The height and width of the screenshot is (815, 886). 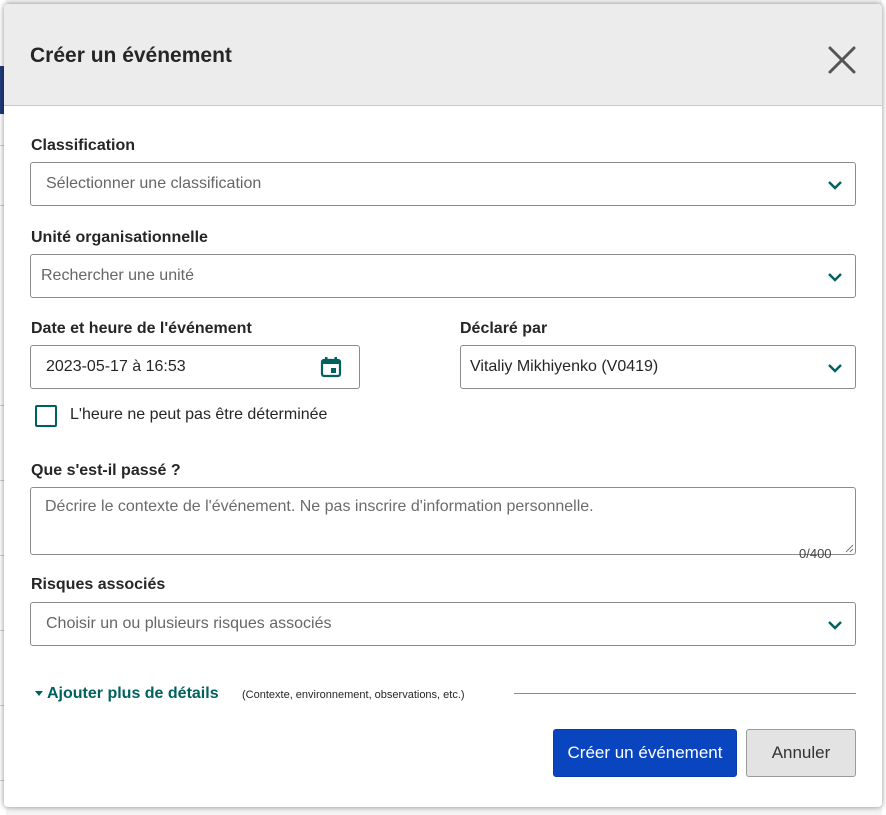 I want to click on character-counter: 0/400, so click(x=815, y=553).